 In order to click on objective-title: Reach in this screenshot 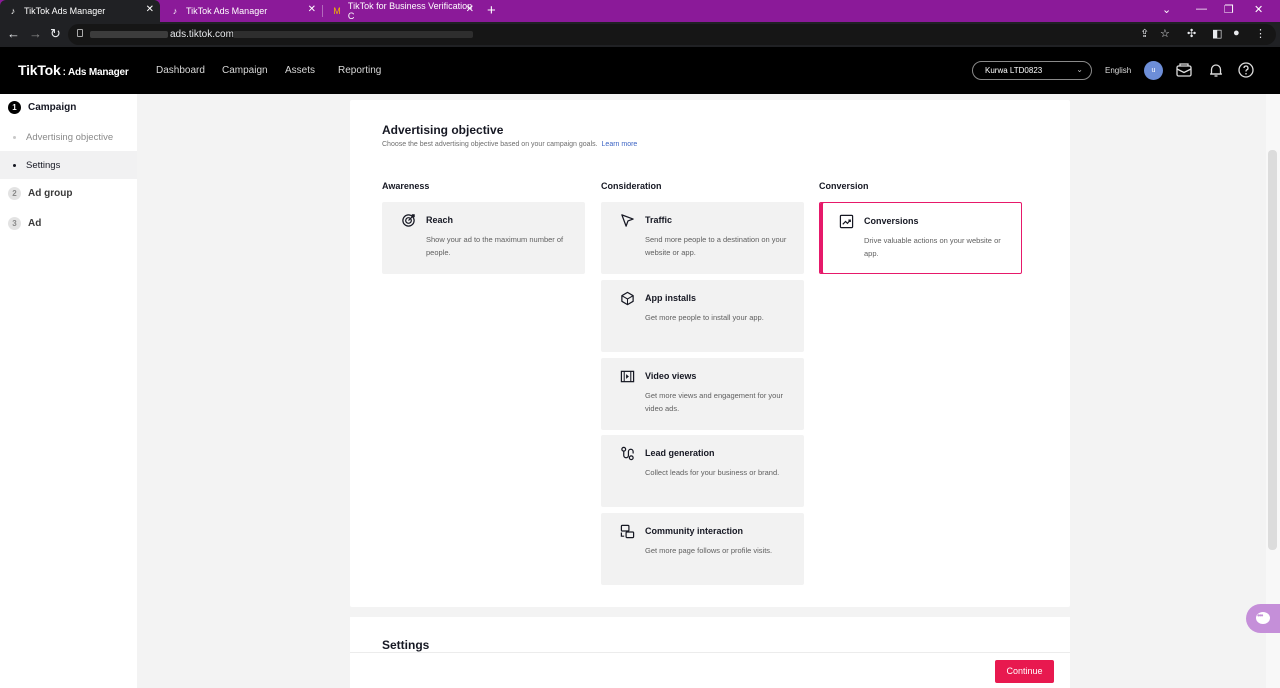, I will do `click(440, 220)`.